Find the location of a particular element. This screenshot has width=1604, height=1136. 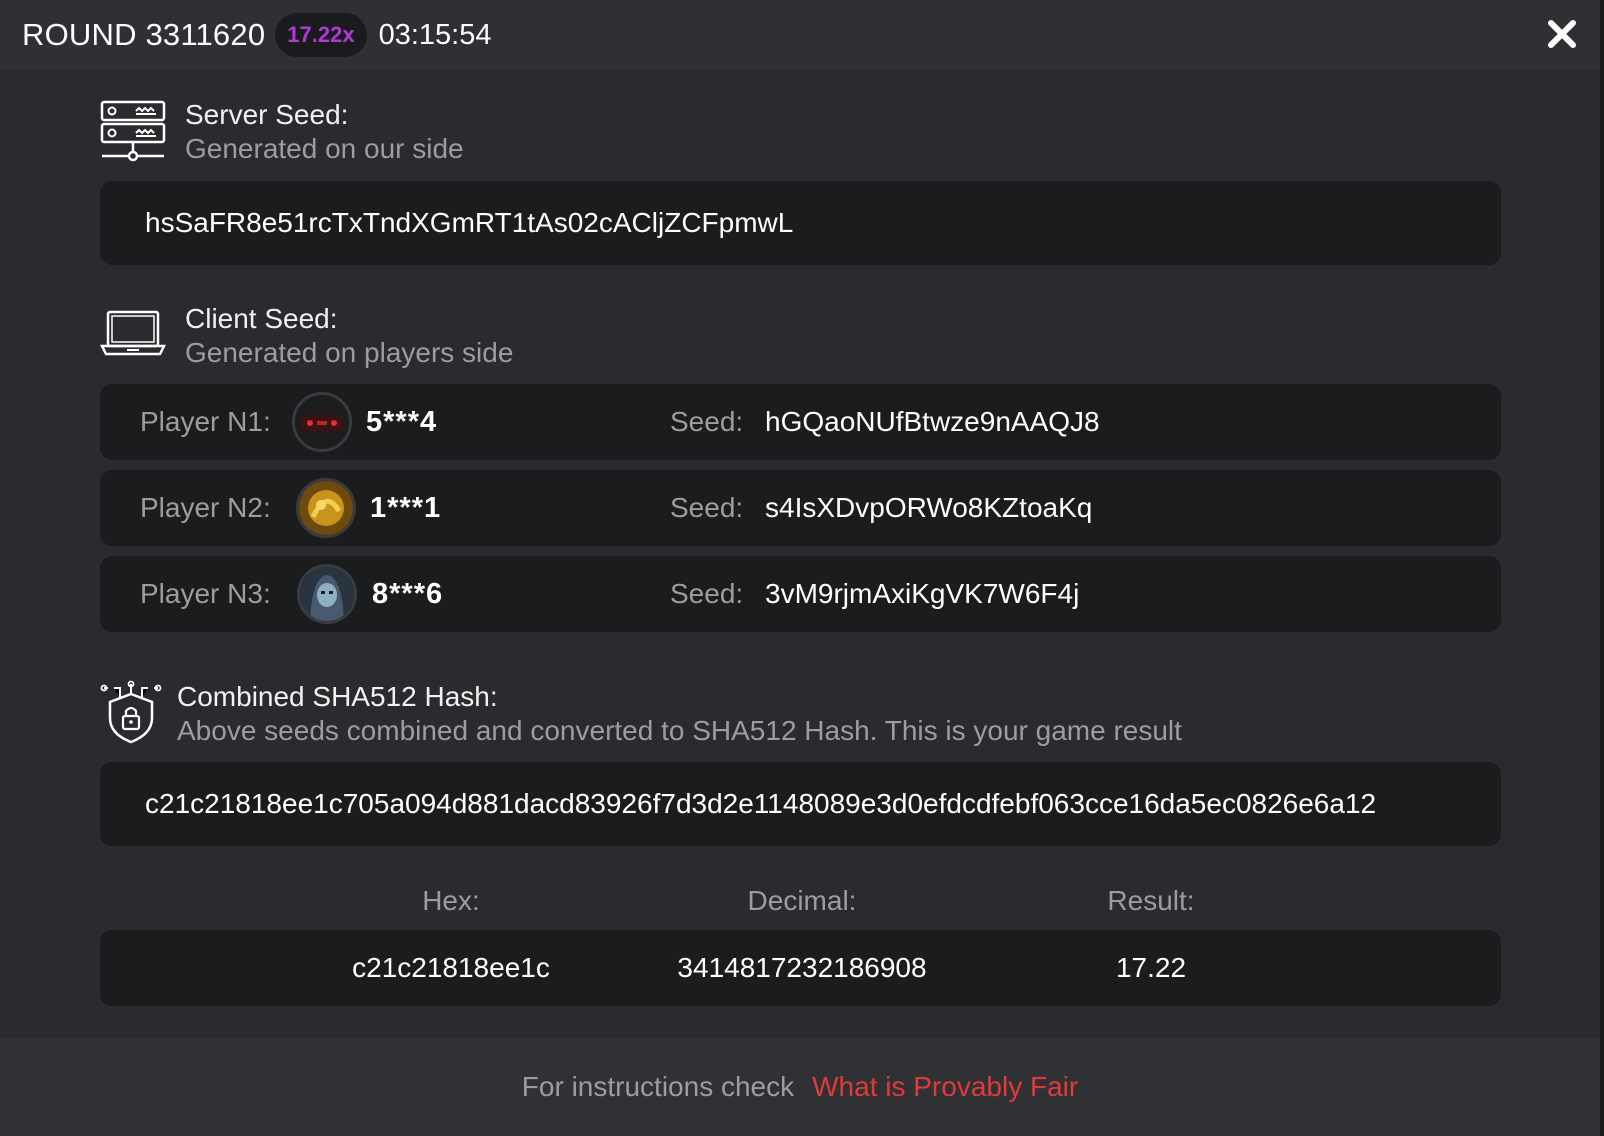

close-icon is located at coordinates (1562, 34).